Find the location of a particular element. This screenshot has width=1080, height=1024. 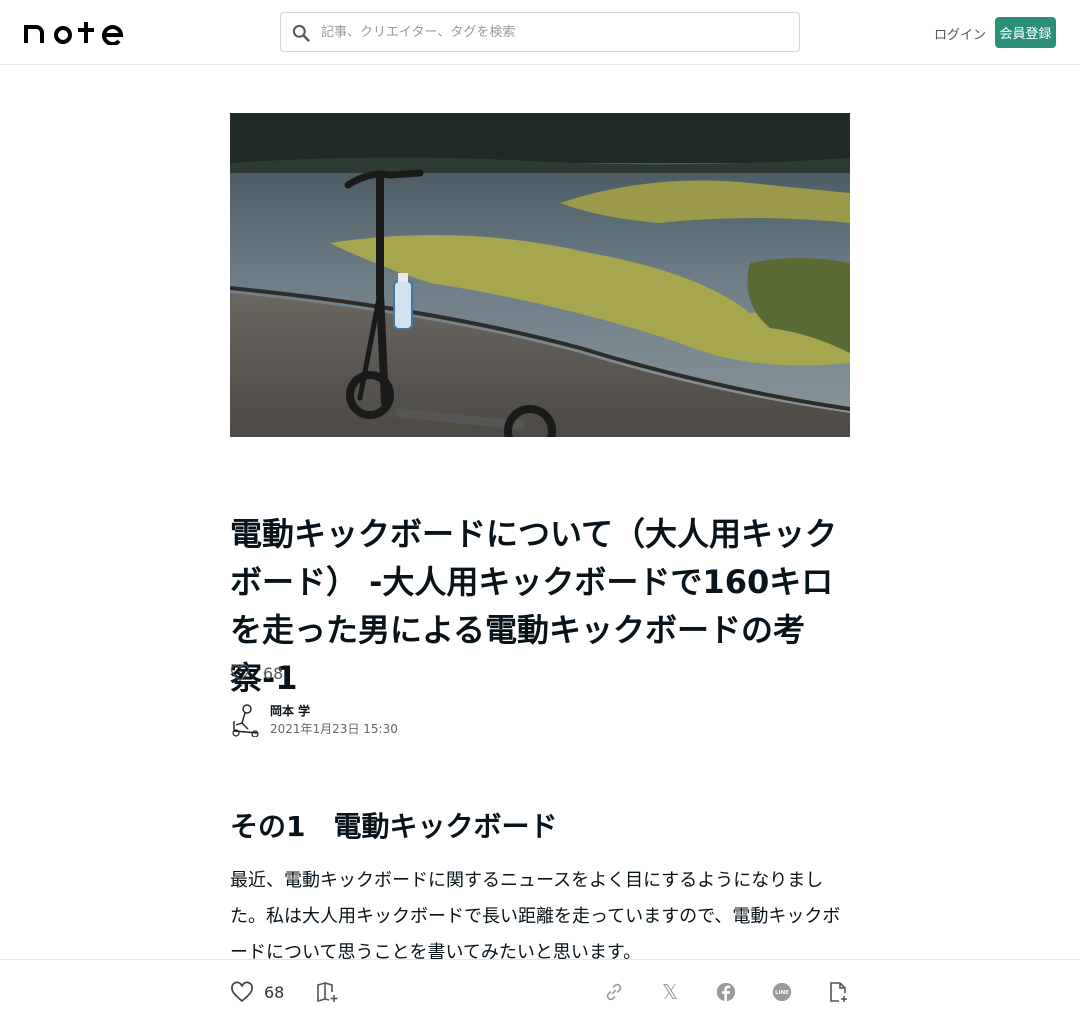

author-block: 岡本 学 2021年1月23日 15:30 is located at coordinates (314, 720).